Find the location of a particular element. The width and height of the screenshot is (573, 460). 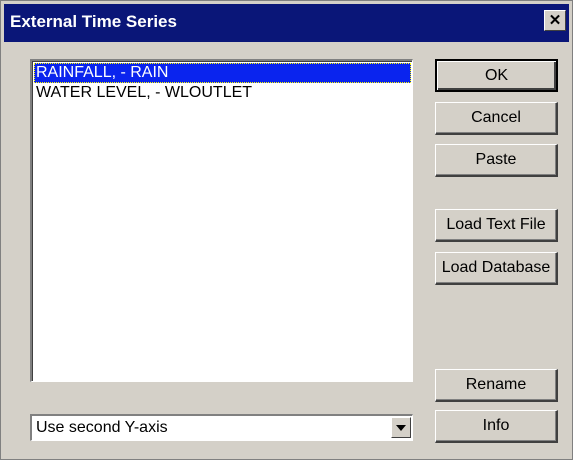

dropdown-arrow-button is located at coordinates (401, 427).